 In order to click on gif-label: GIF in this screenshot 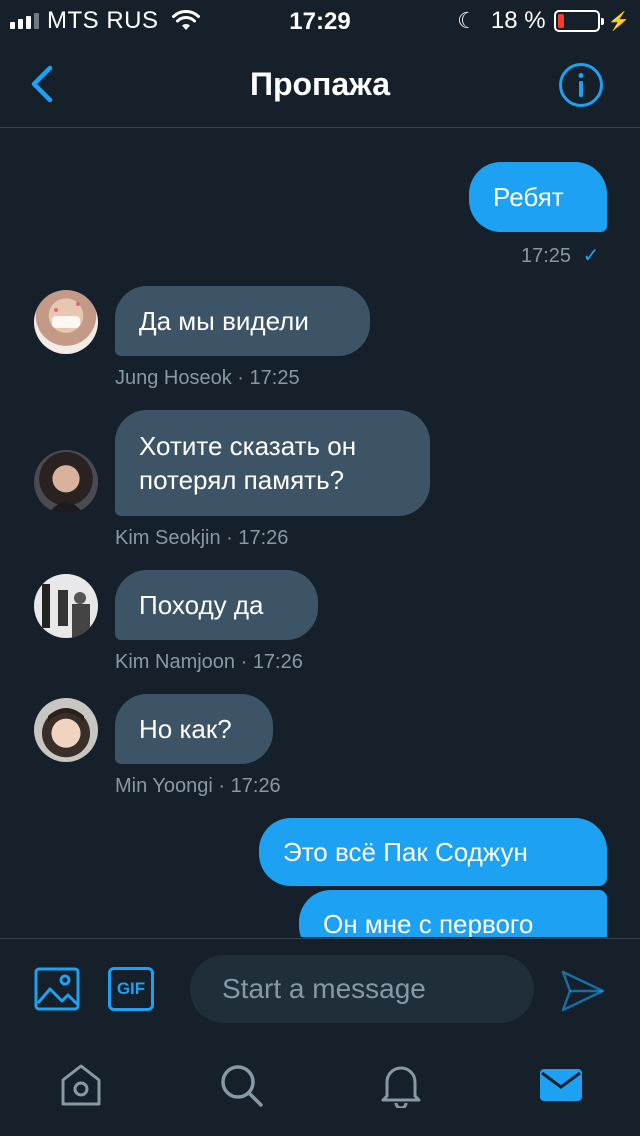, I will do `click(131, 988)`.